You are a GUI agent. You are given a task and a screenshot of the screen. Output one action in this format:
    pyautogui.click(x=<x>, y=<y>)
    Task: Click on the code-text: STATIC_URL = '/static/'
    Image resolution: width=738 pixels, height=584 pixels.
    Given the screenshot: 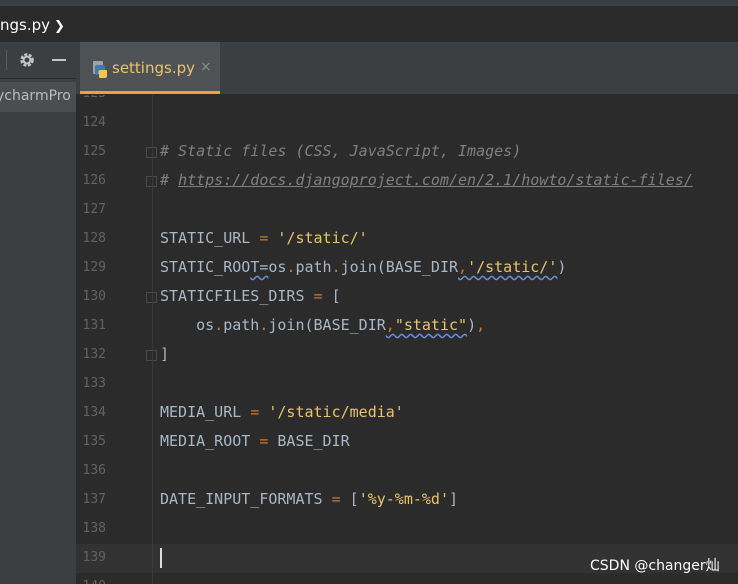 What is the action you would take?
    pyautogui.click(x=264, y=238)
    